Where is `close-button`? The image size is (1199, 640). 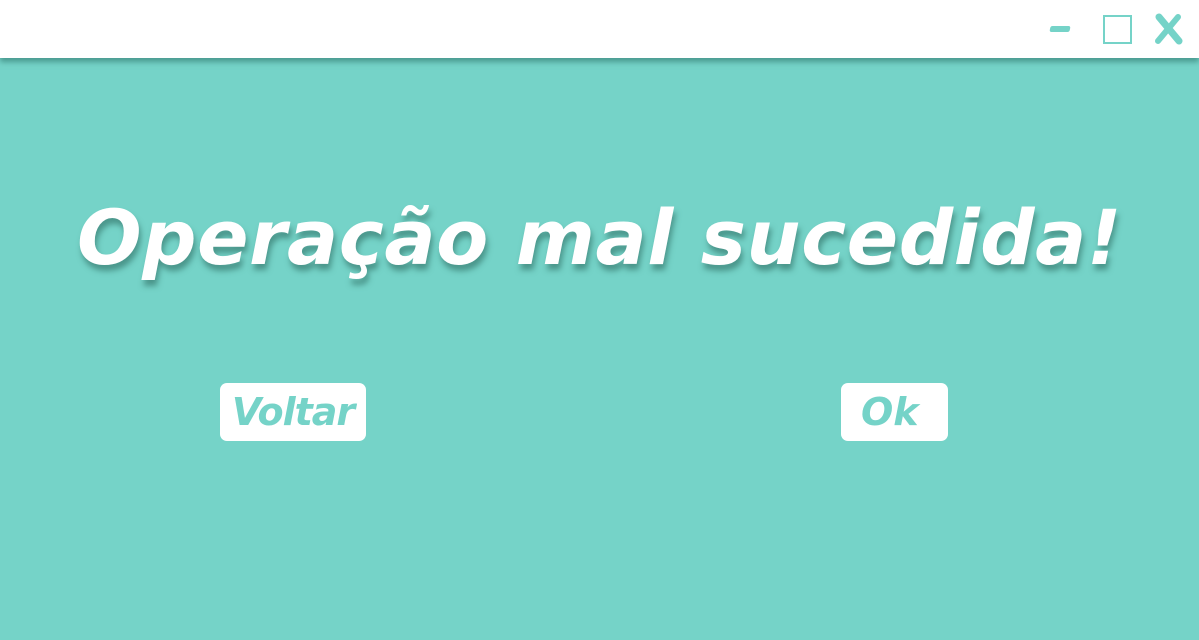 close-button is located at coordinates (1168, 29).